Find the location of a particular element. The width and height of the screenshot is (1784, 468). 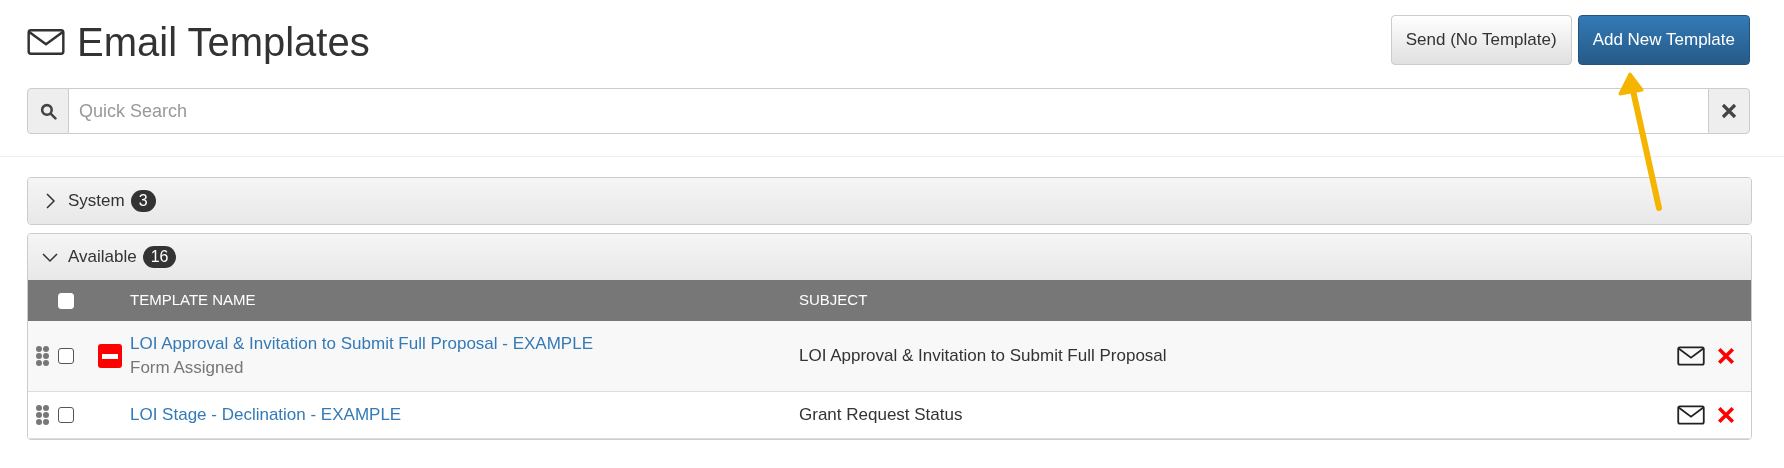

subject-cell-text: LOI Approval & Invitation to Submit Full Proposal is located at coordinates (983, 356).